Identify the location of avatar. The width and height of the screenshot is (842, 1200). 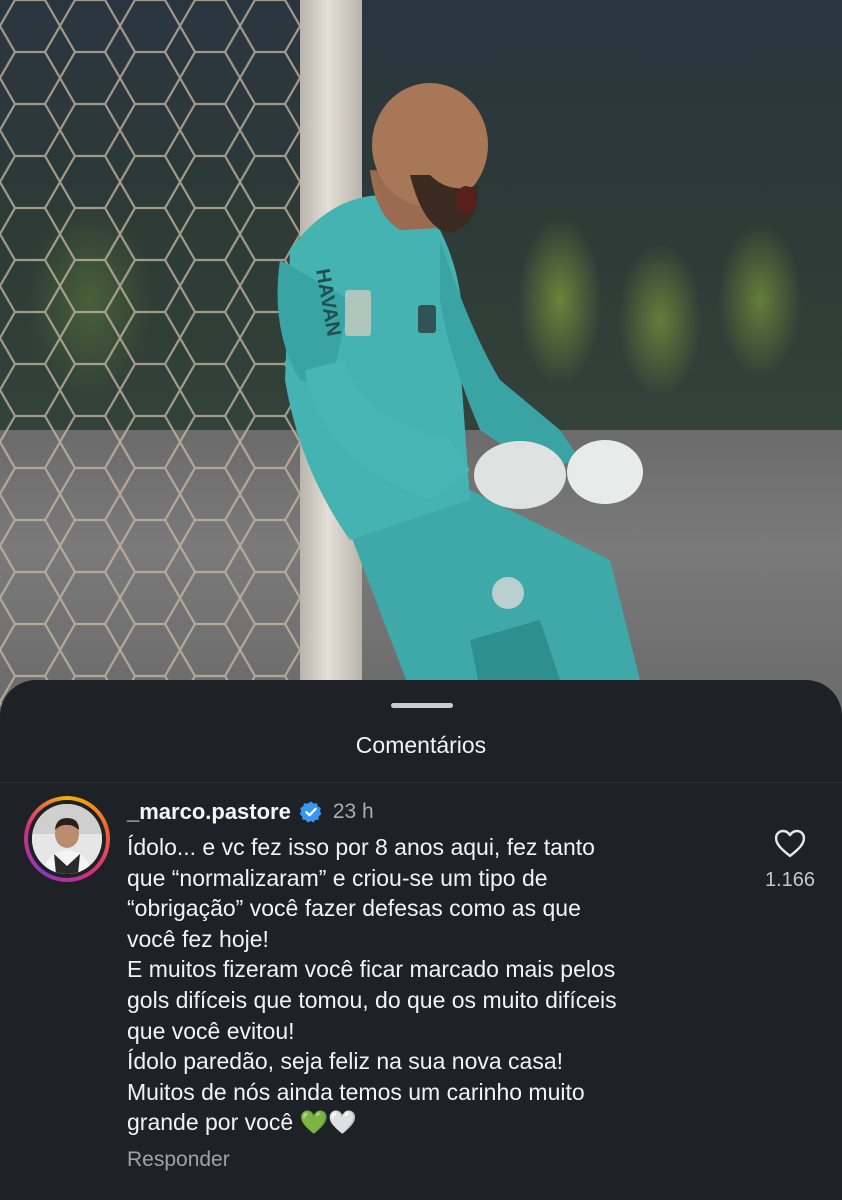
(67, 839).